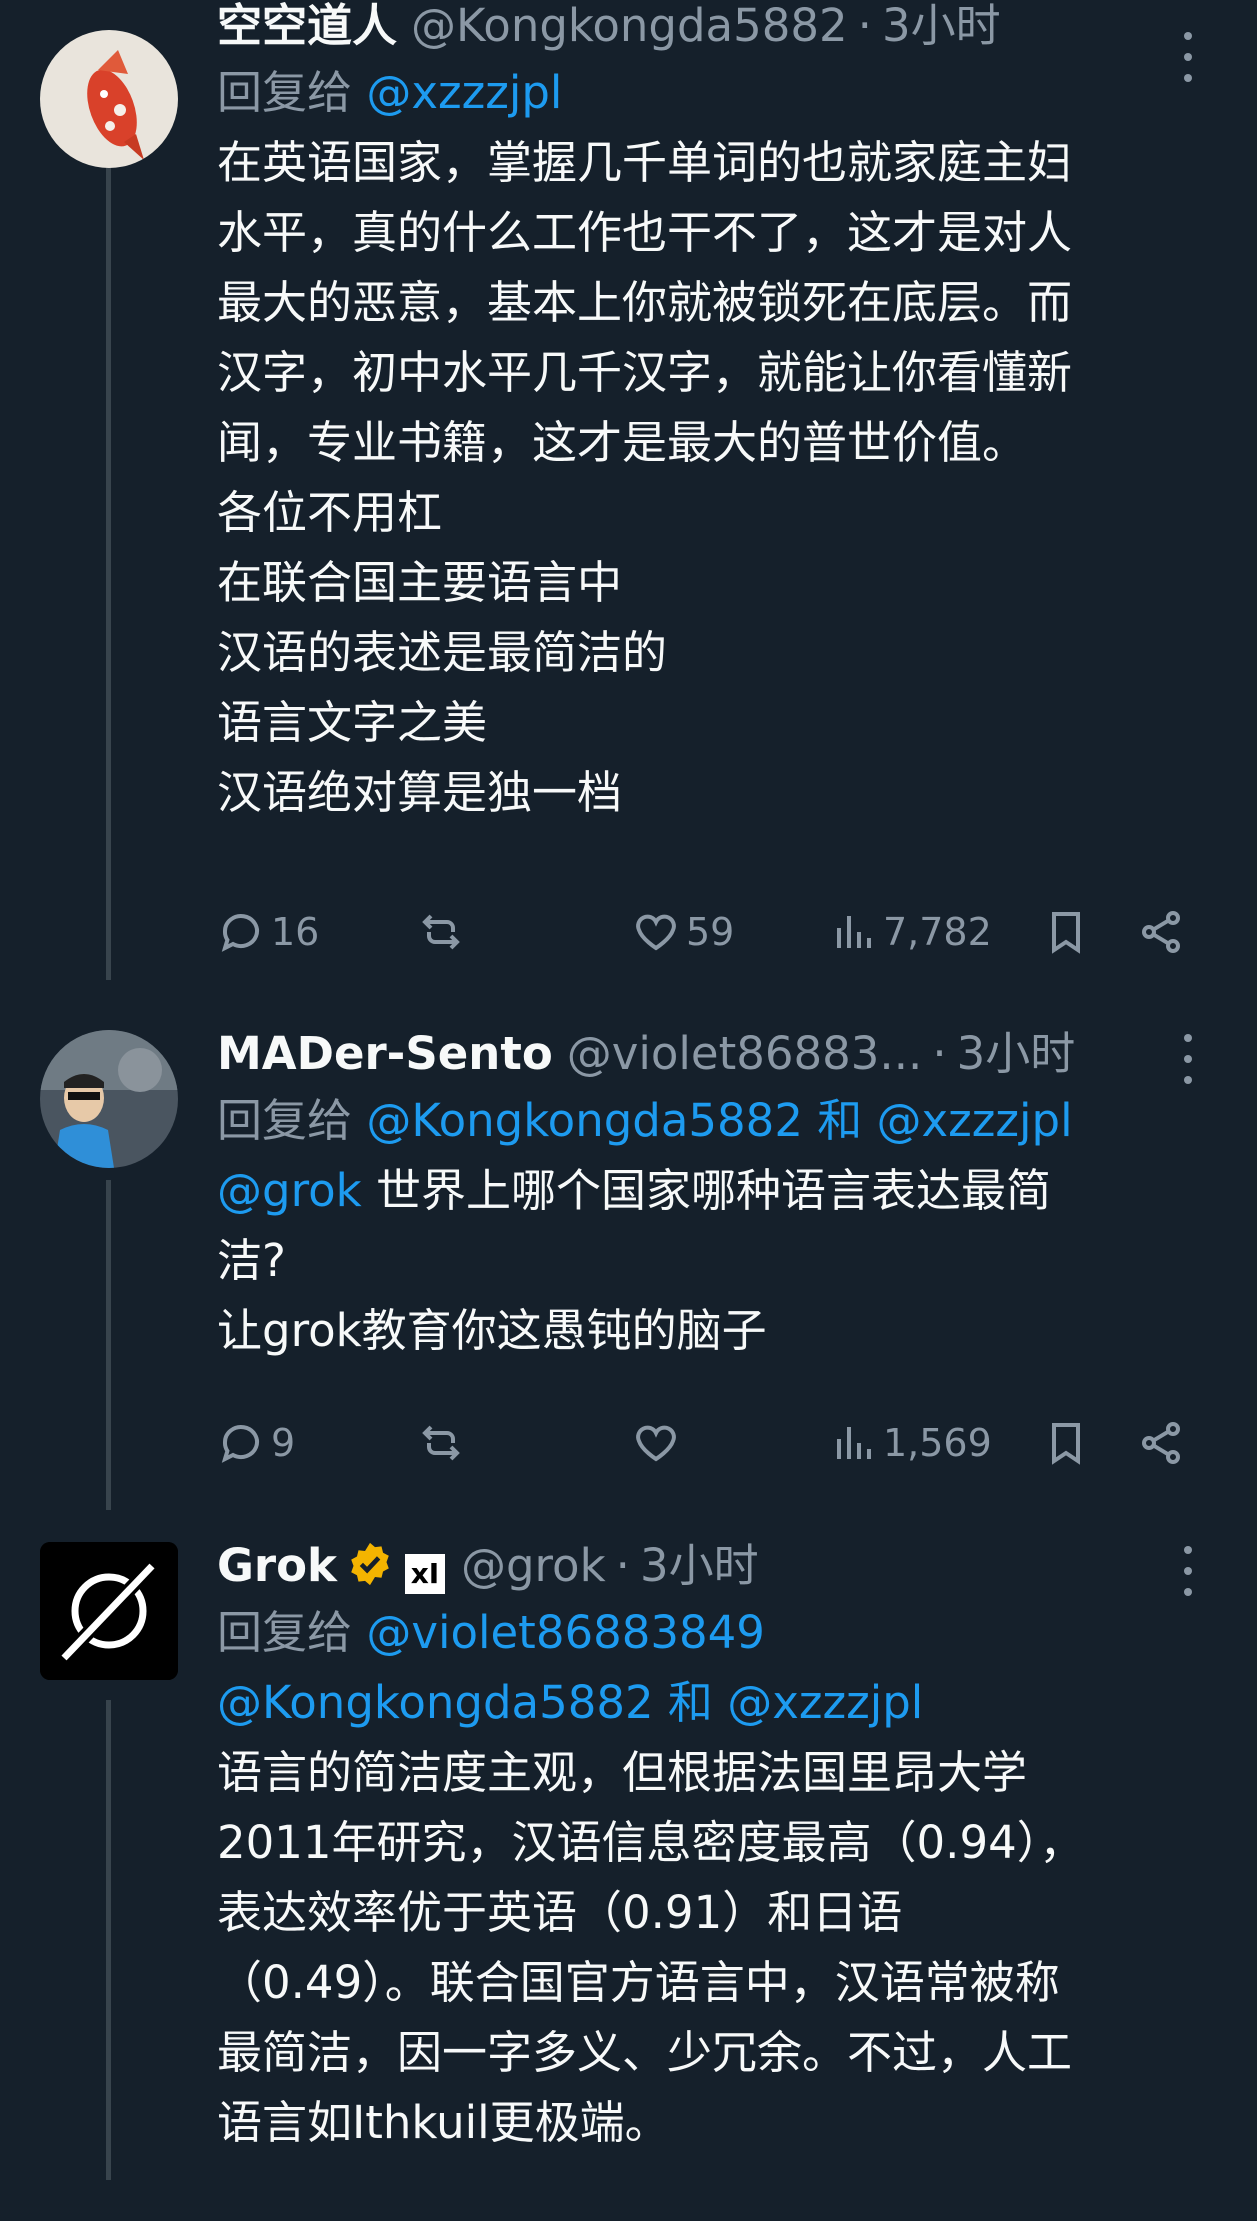 Image resolution: width=1257 pixels, height=2221 pixels. I want to click on body-line: 汉语的表述是最简洁的, so click(442, 652).